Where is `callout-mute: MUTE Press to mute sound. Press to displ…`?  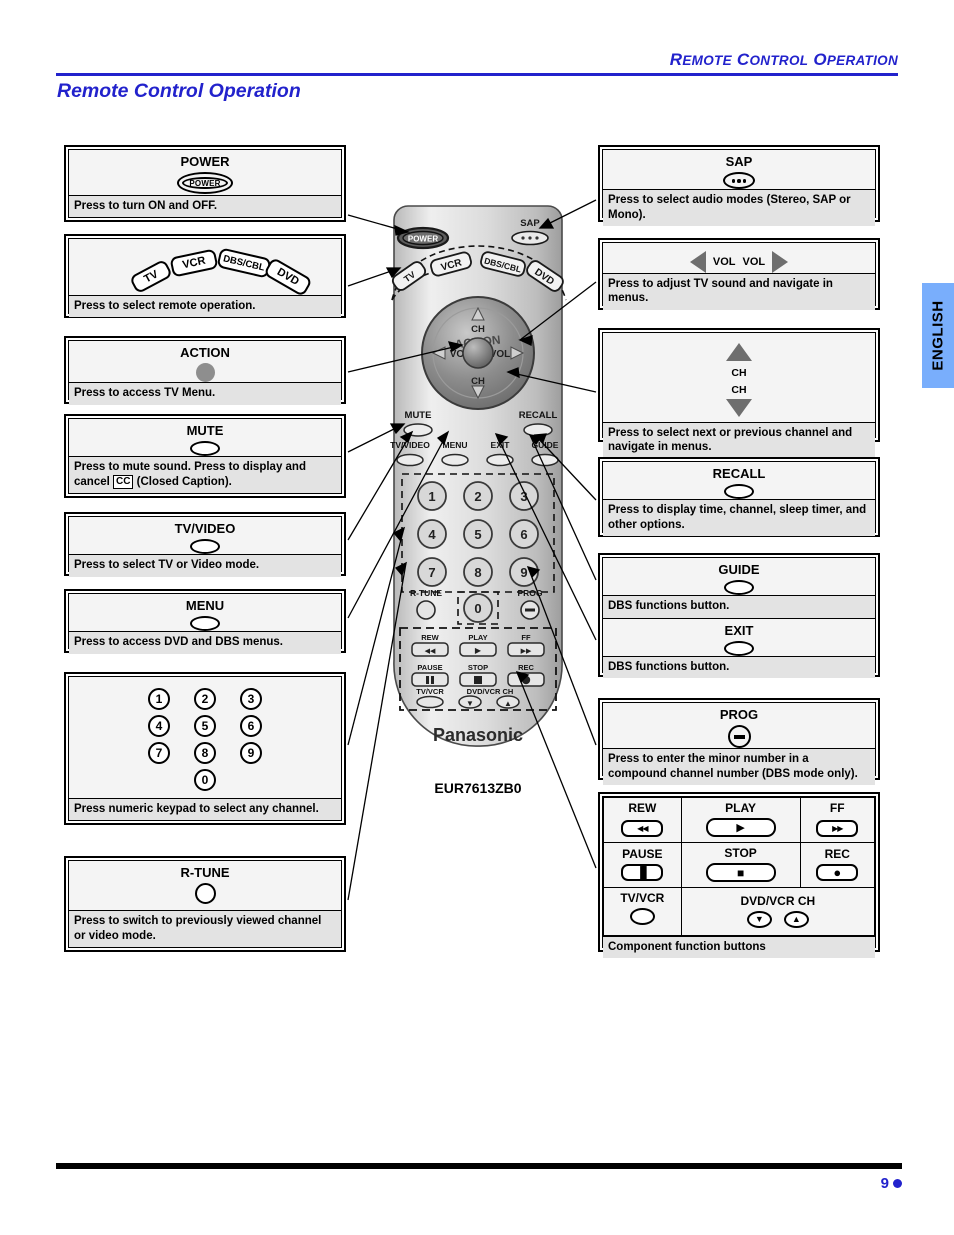
callout-mute: MUTE Press to mute sound. Press to displ… is located at coordinates (205, 456).